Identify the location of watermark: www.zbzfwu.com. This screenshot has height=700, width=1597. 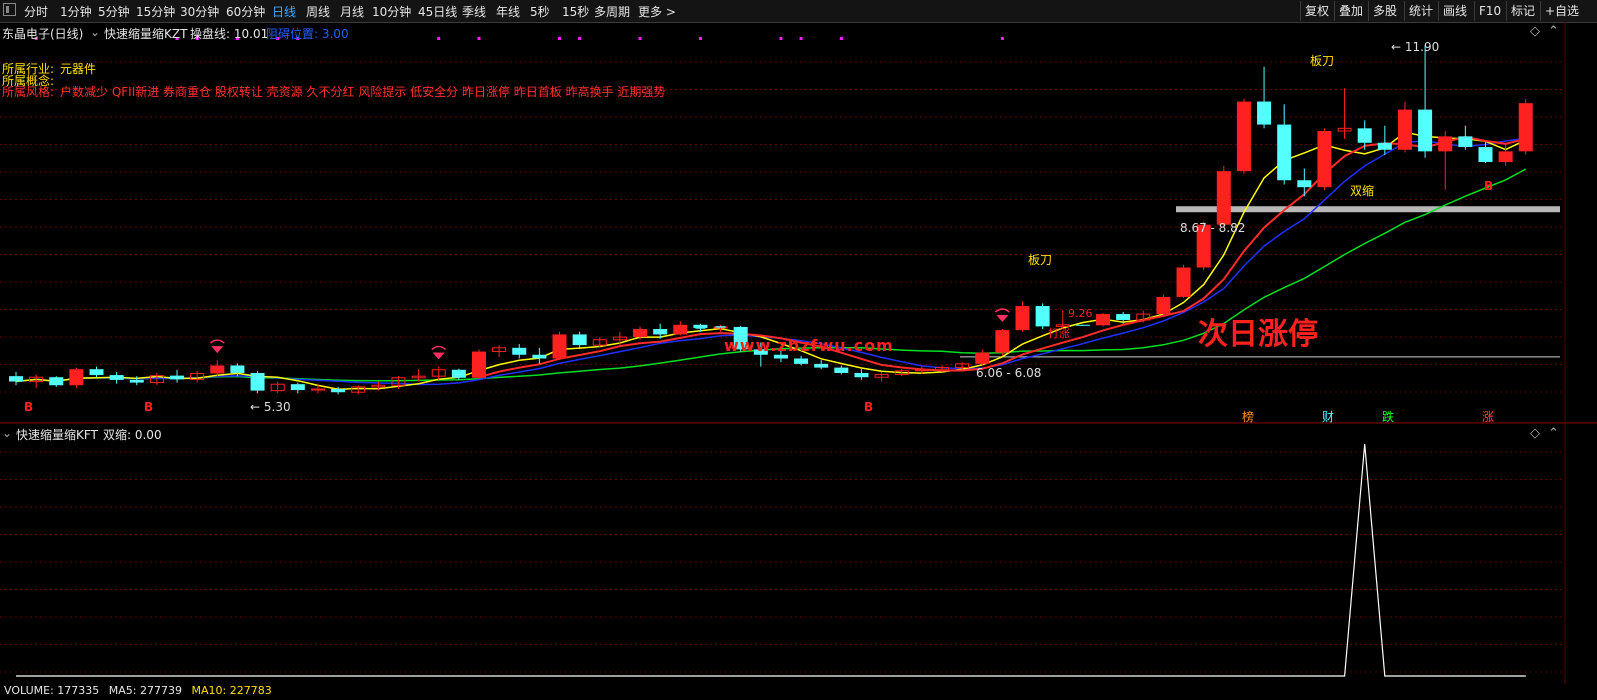
(809, 345).